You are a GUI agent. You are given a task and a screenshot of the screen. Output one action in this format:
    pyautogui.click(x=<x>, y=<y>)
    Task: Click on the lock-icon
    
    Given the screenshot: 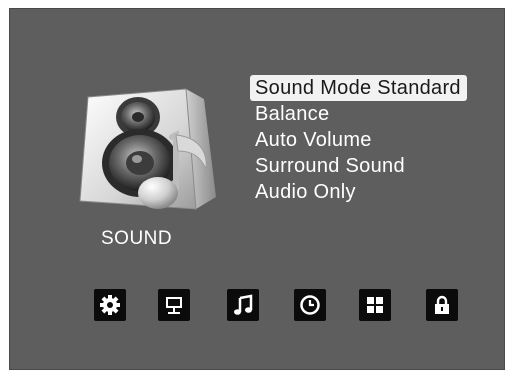 What is the action you would take?
    pyautogui.click(x=442, y=305)
    